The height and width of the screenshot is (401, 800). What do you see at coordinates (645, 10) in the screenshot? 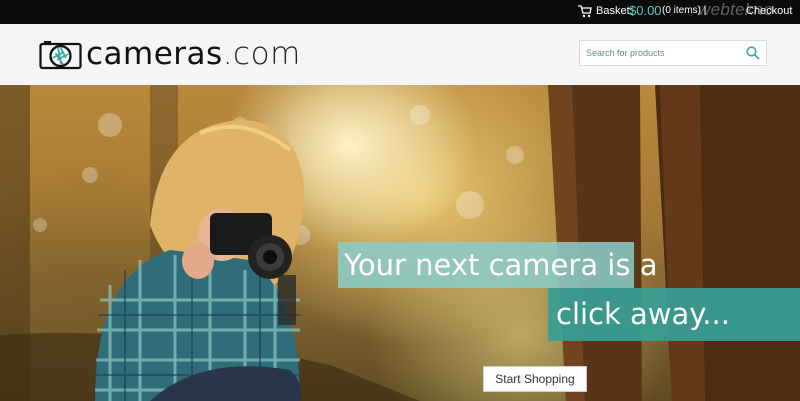
I see `basket-total: $0.00` at bounding box center [645, 10].